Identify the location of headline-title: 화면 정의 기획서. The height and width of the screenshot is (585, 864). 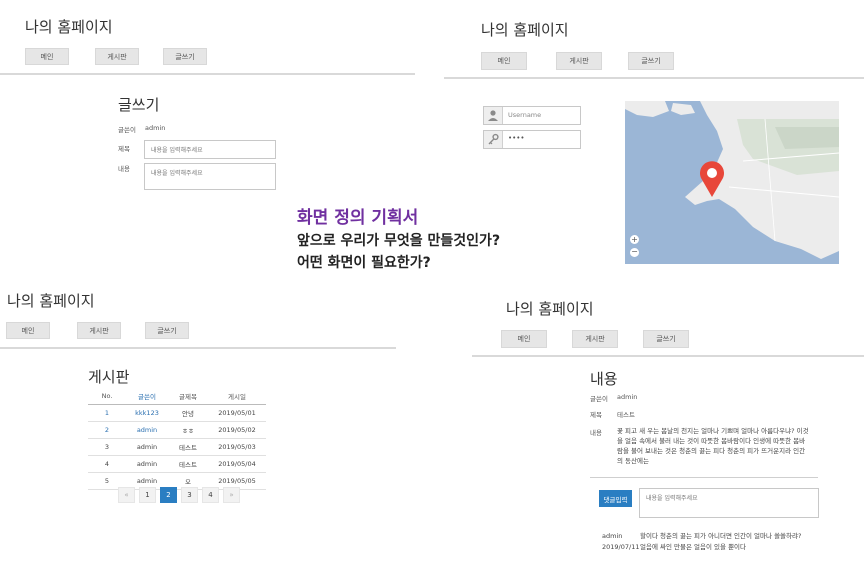
(358, 218).